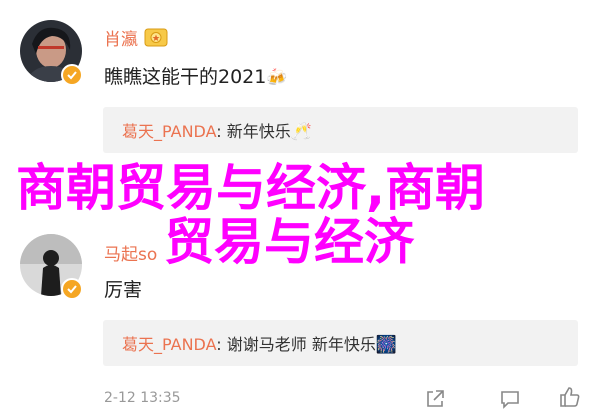 The height and width of the screenshot is (420, 600). I want to click on reply-line: 葛天_PANDA: 谢谢马老师 新年快乐🎆, so click(259, 343).